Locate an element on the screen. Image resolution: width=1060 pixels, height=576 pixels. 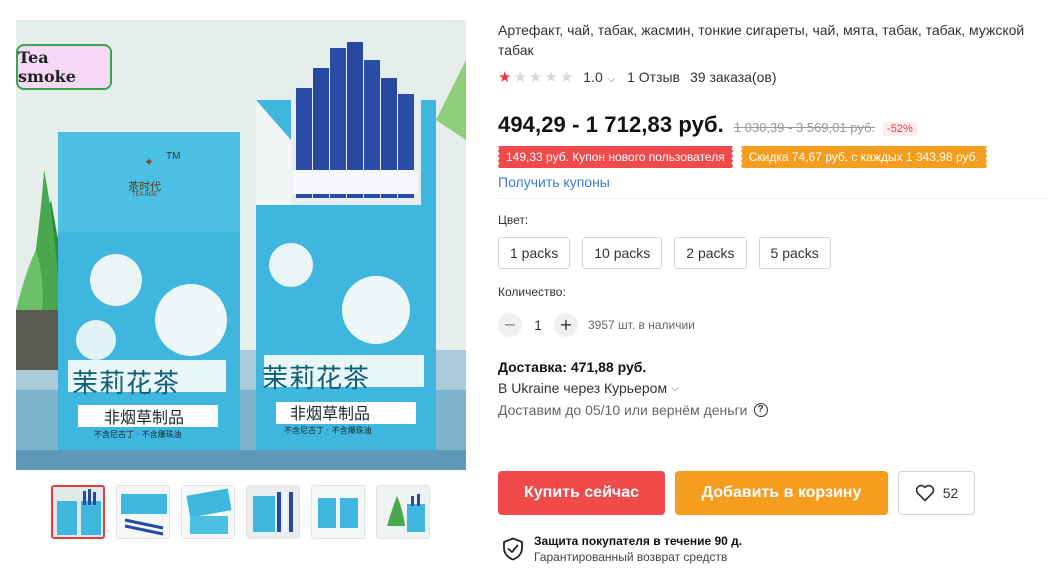
star-icon-filled: ★ is located at coordinates (505, 77).